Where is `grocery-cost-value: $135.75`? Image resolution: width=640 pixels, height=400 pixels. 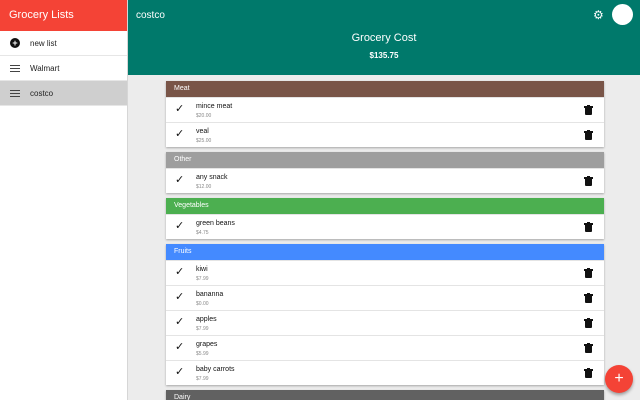 grocery-cost-value: $135.75 is located at coordinates (384, 55).